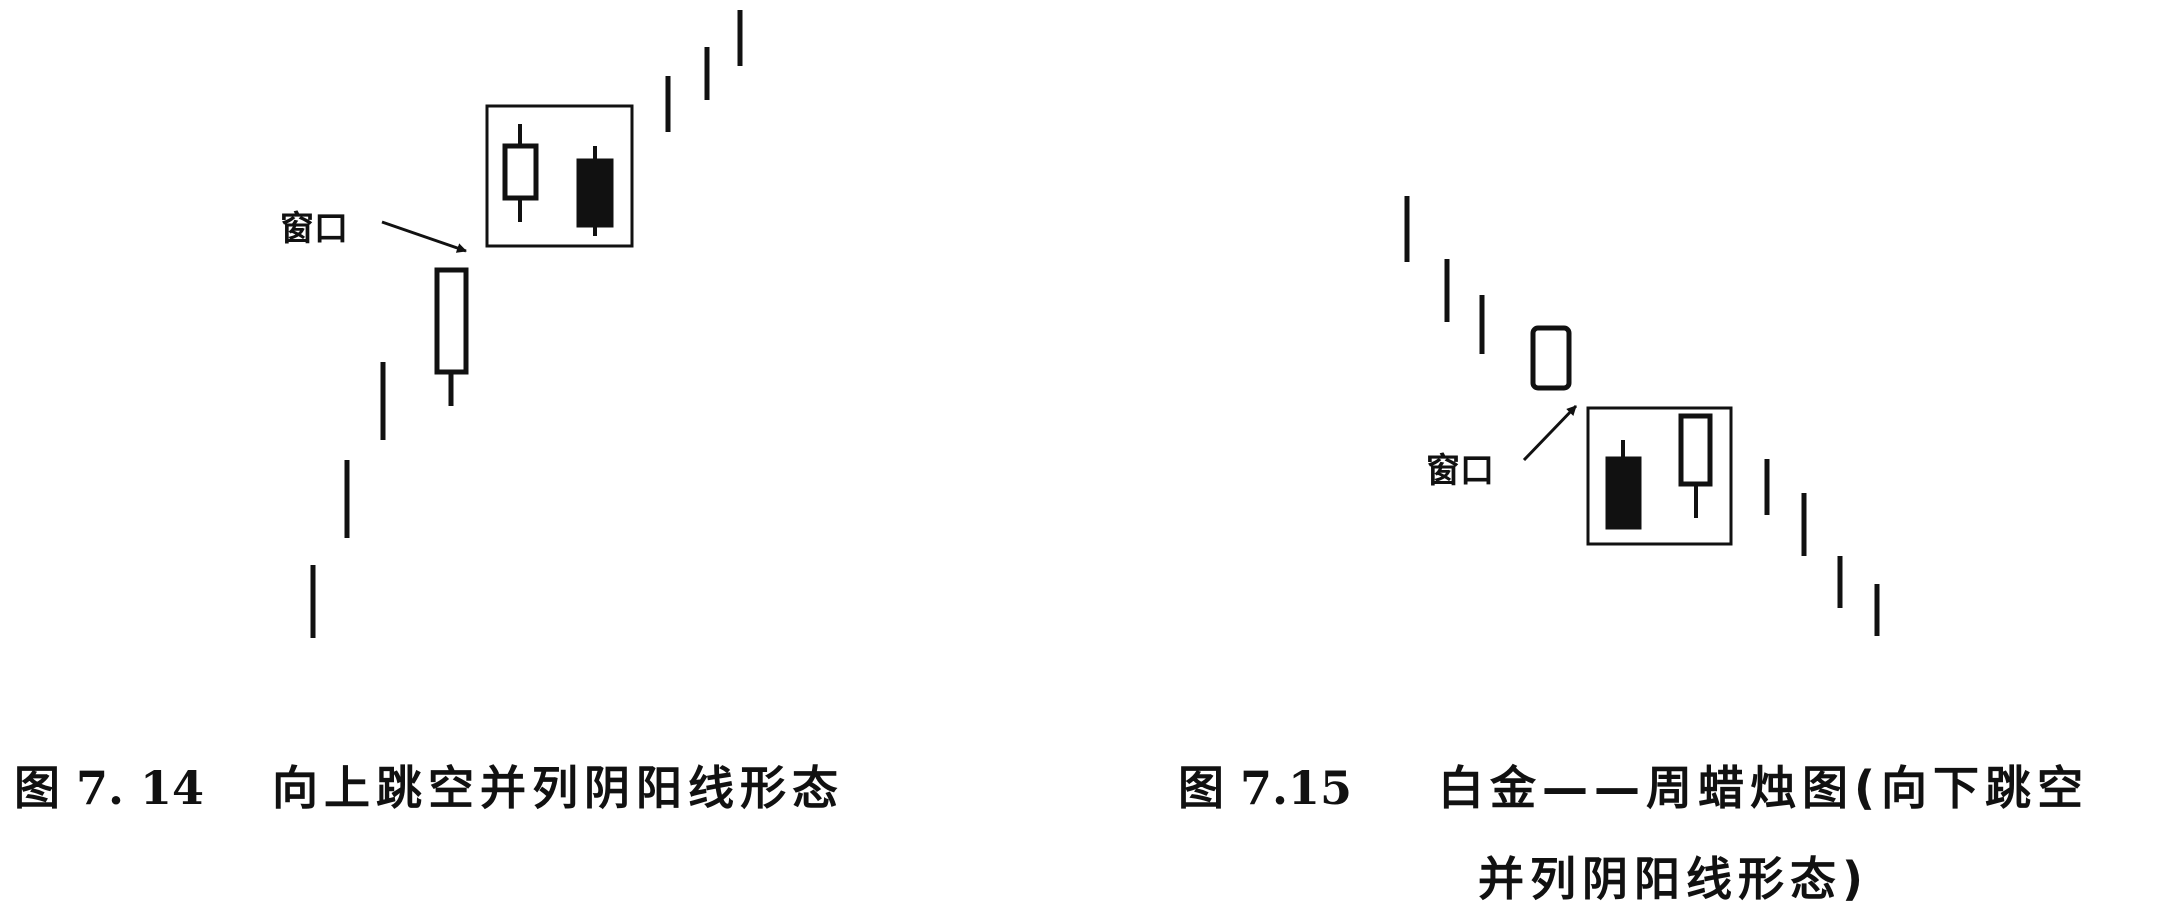  What do you see at coordinates (1265, 788) in the screenshot?
I see `figure-7-15-number: 图 7.15` at bounding box center [1265, 788].